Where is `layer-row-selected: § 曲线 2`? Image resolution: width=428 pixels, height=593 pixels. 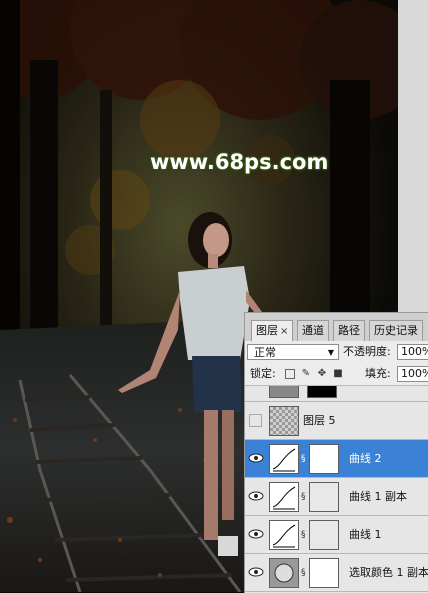 layer-row-selected: § 曲线 2 is located at coordinates (336, 459).